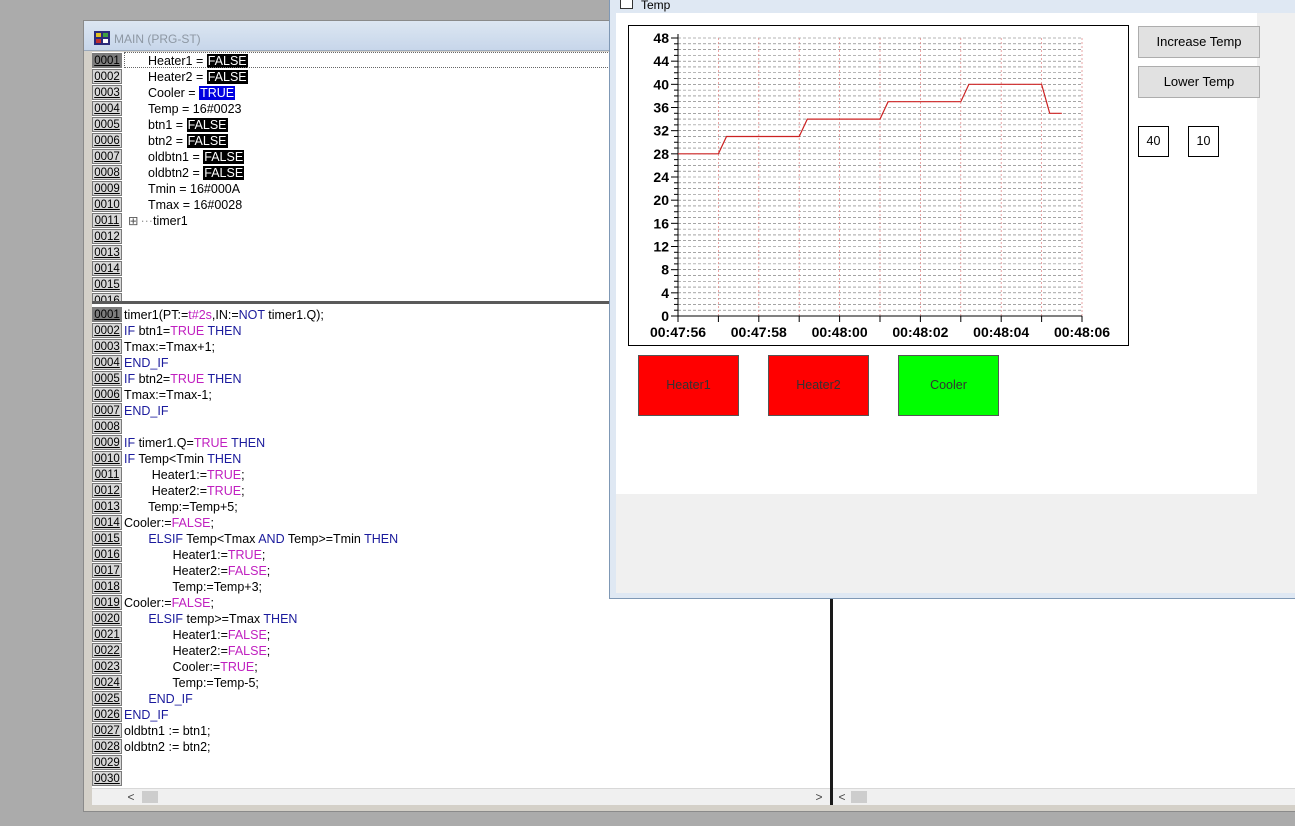 The height and width of the screenshot is (826, 1295). Describe the element at coordinates (168, 173) in the screenshot. I see `declaration-row: 0008 oldbtn2 = FALSE` at that location.